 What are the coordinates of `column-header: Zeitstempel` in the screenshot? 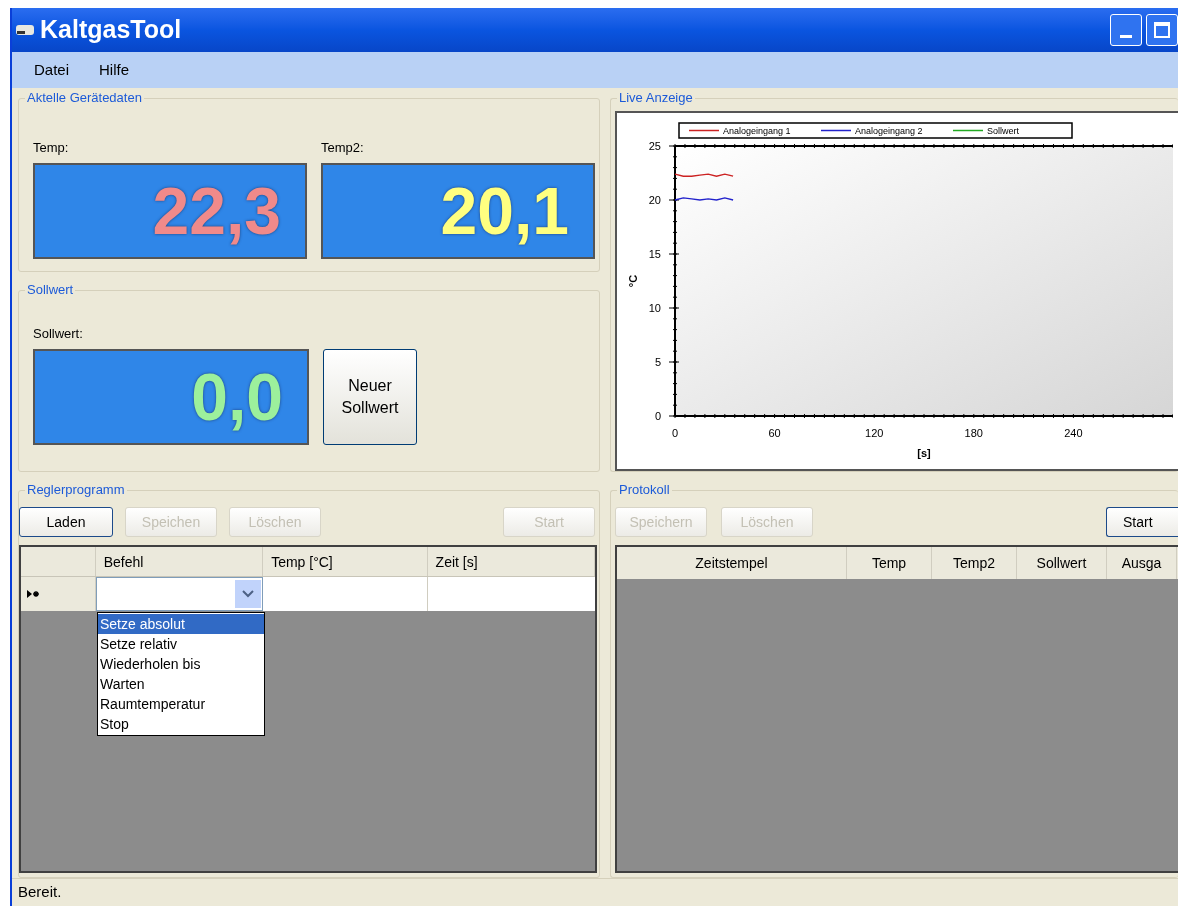 It's located at (732, 563).